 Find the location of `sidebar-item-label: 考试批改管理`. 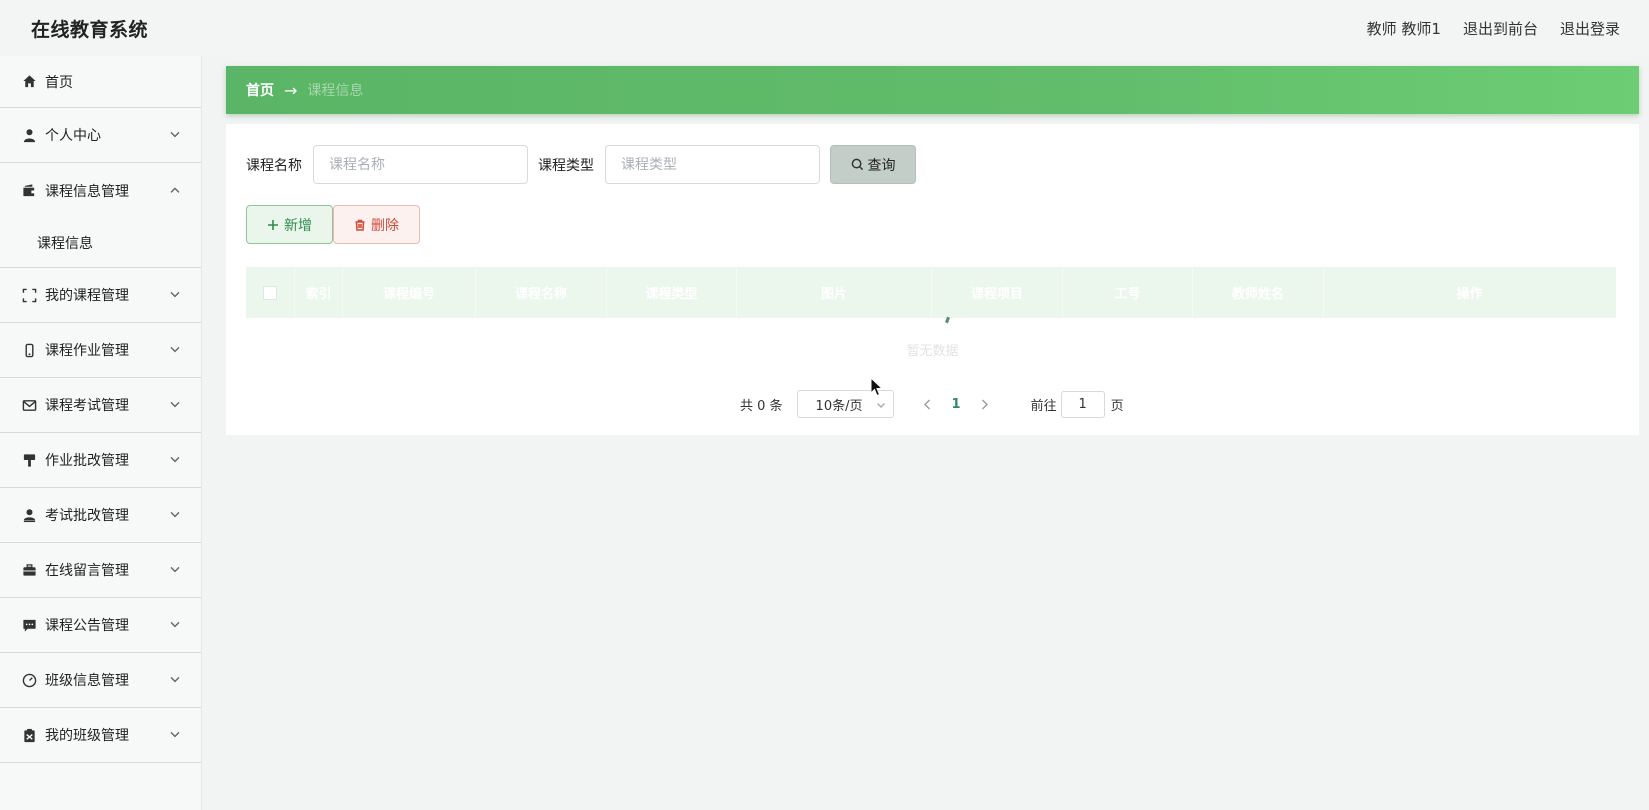

sidebar-item-label: 考试批改管理 is located at coordinates (87, 516).